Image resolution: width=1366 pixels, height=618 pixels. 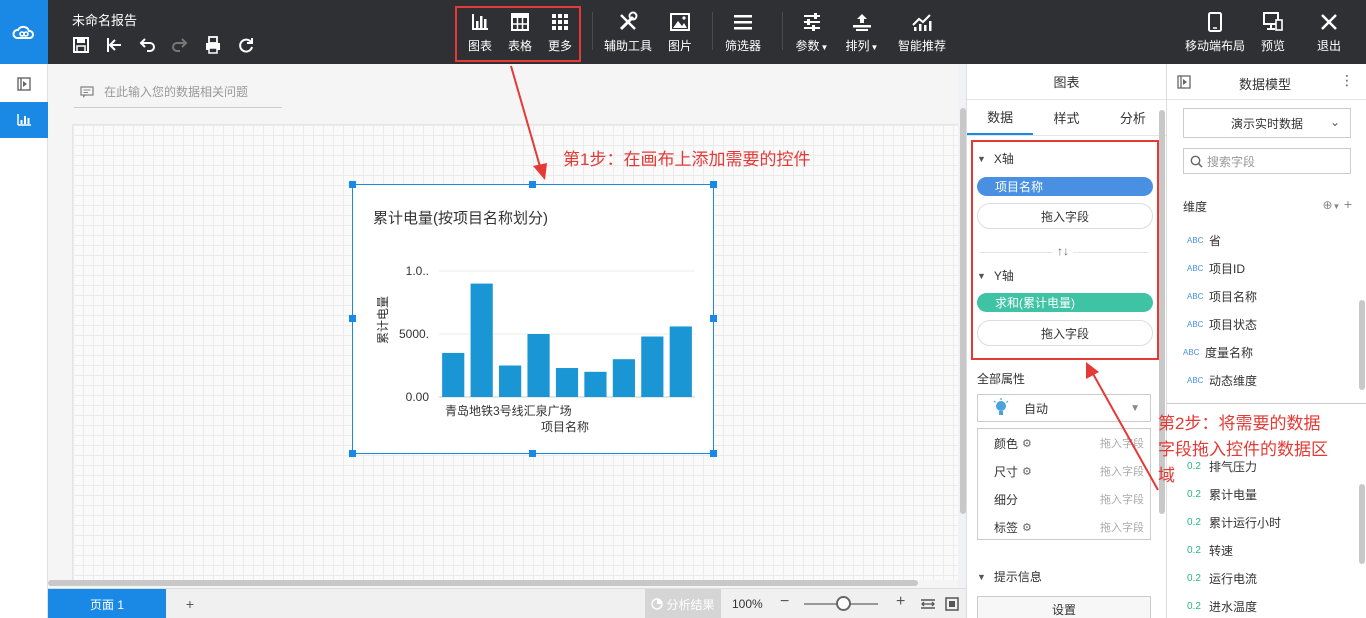 I want to click on image-button: 图片, so click(x=680, y=33).